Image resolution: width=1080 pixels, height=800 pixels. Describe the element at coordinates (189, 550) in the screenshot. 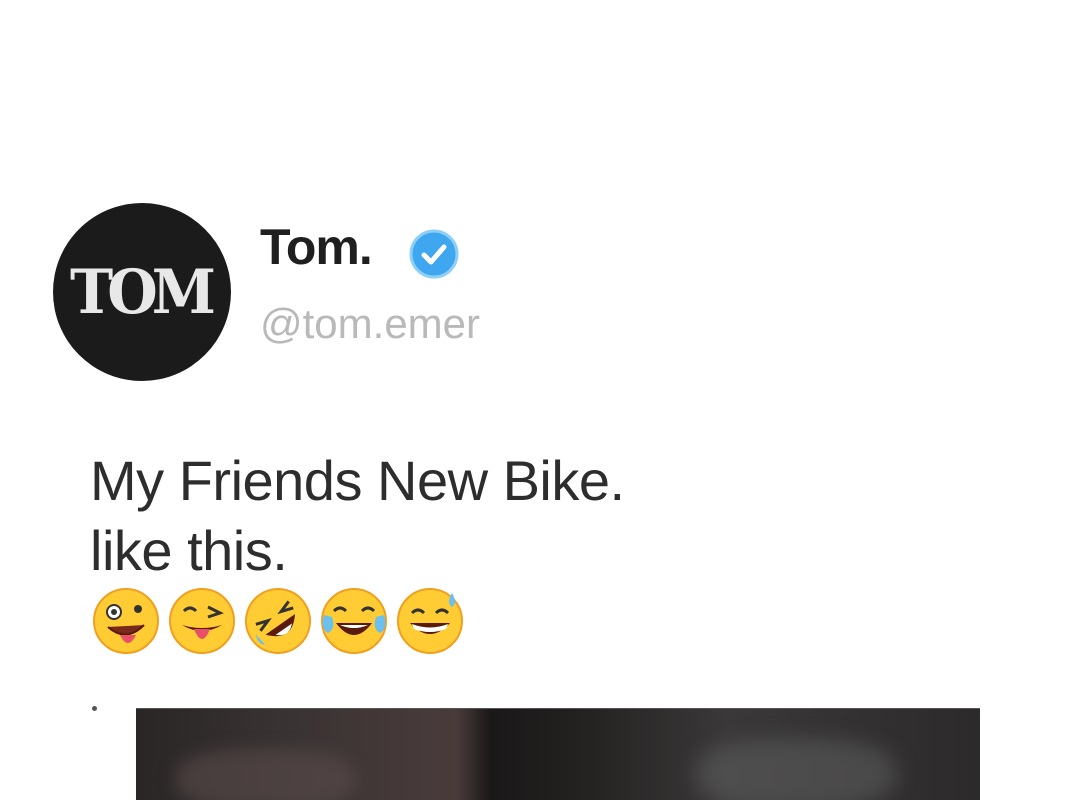

I see `tweet-text-line-2: like this.` at that location.